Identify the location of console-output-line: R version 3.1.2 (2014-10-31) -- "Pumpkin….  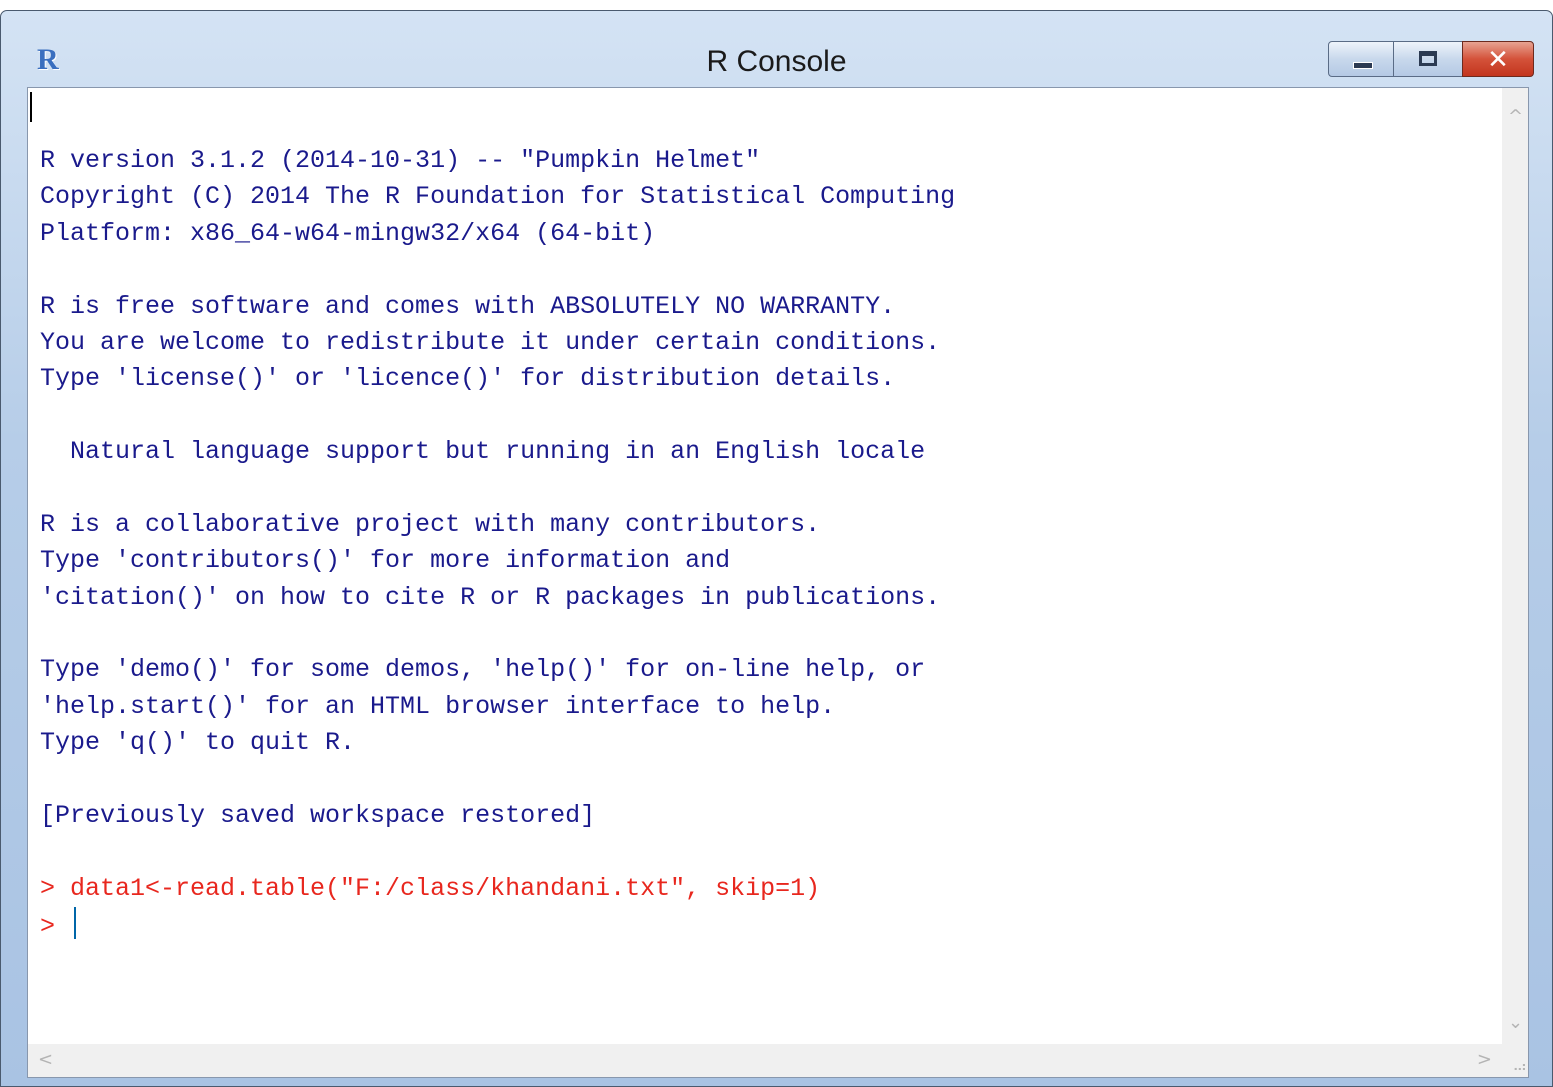
(400, 160).